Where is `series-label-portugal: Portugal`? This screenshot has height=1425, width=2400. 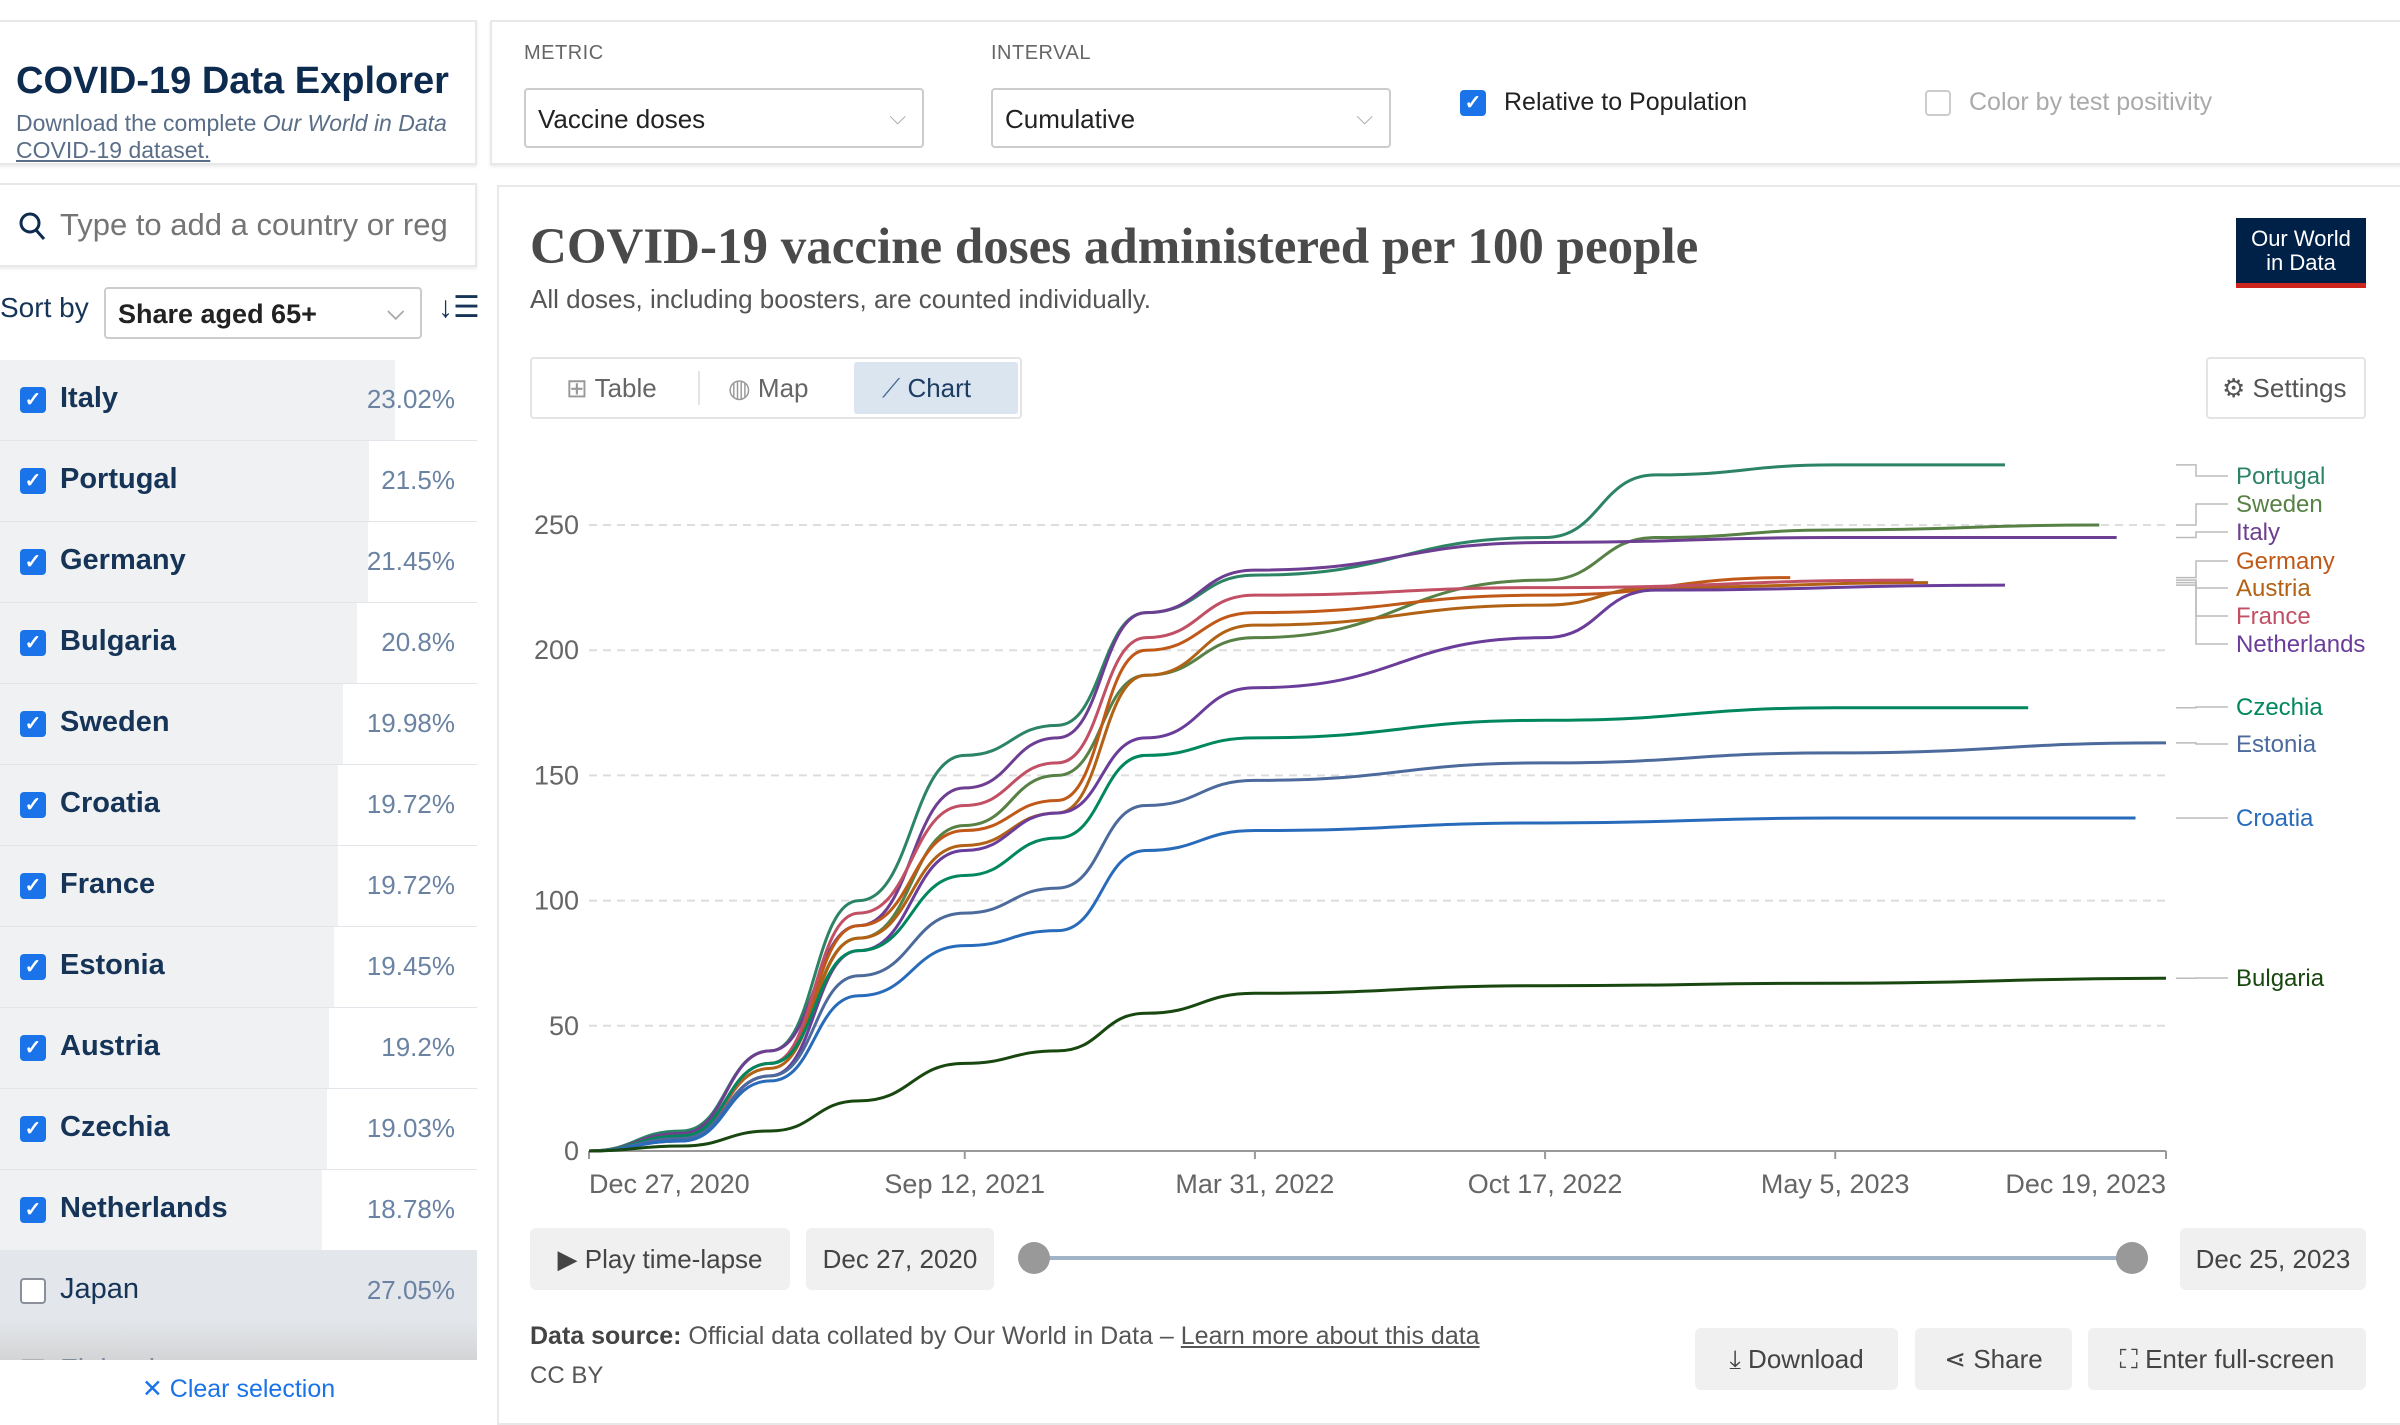 series-label-portugal: Portugal is located at coordinates (2280, 476).